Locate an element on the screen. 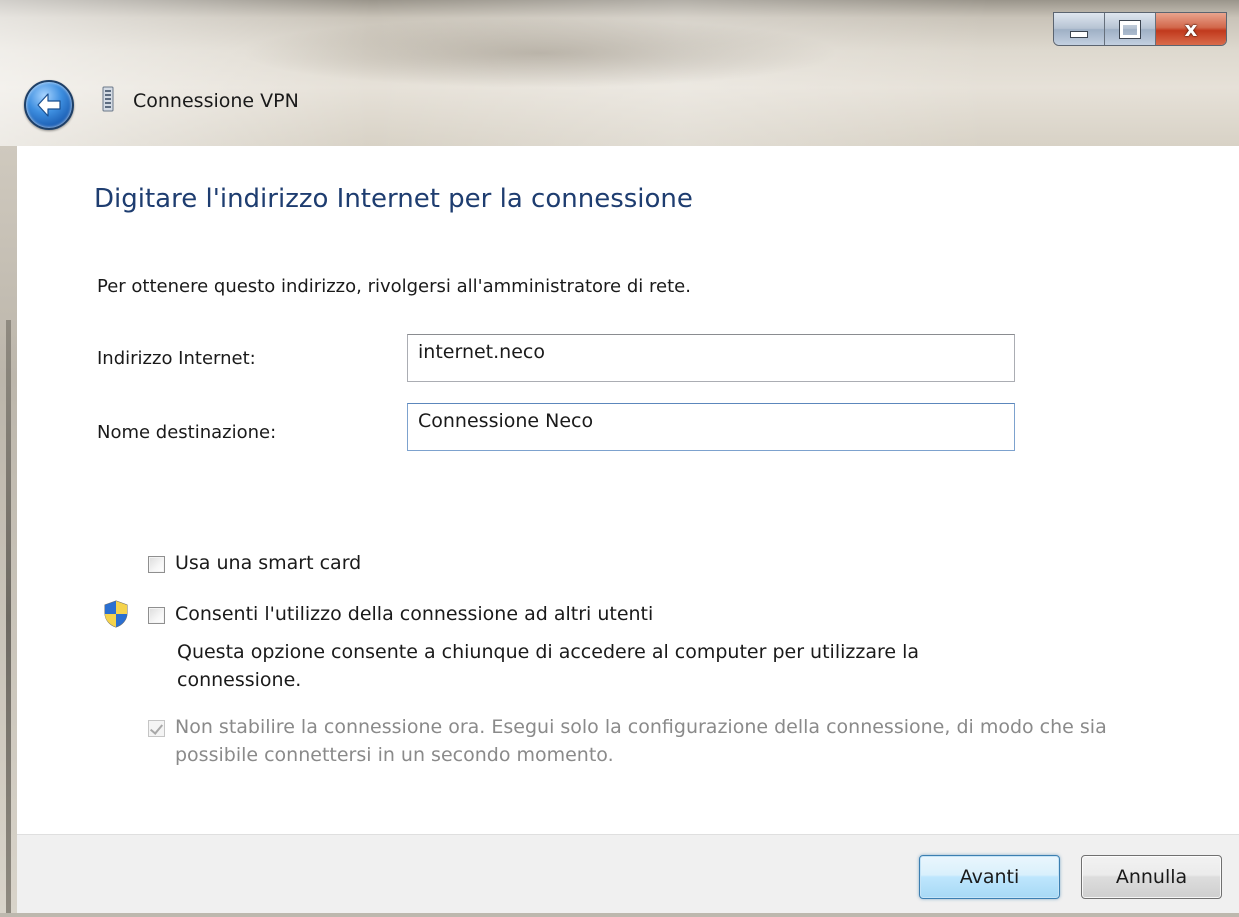 This screenshot has width=1239, height=917. back-button is located at coordinates (49, 105).